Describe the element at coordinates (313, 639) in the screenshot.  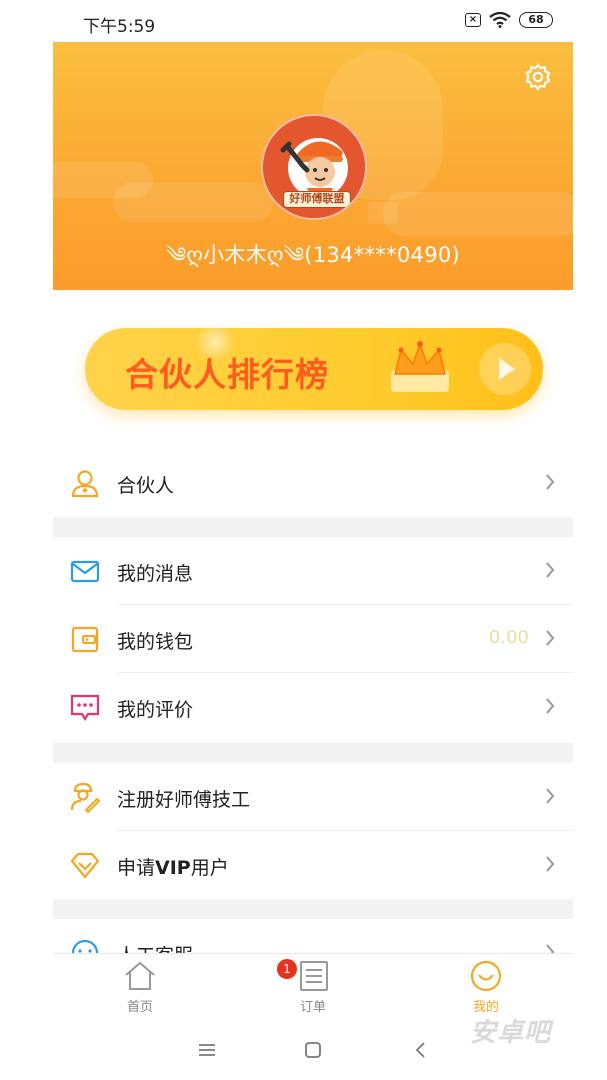
I see `menu-item-wallet: 我的钱包 0.00` at that location.